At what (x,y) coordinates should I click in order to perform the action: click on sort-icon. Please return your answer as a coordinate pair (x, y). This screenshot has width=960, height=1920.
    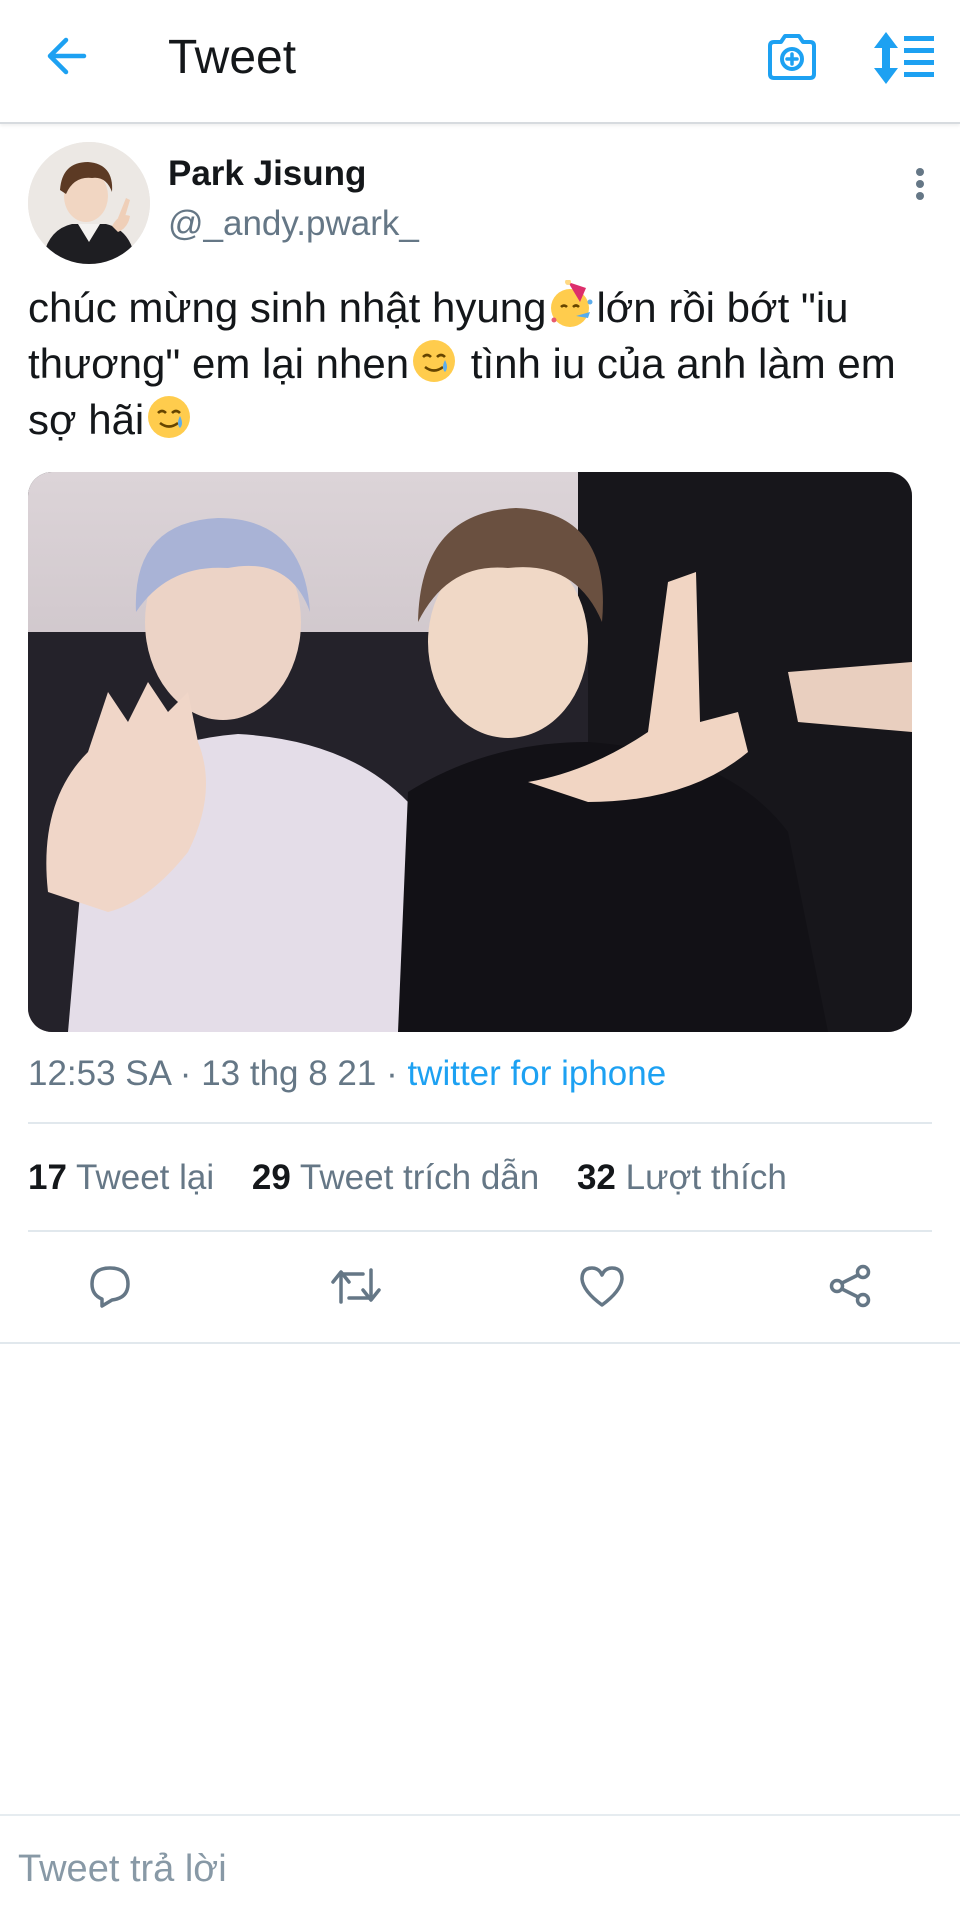
    Looking at the image, I should click on (904, 58).